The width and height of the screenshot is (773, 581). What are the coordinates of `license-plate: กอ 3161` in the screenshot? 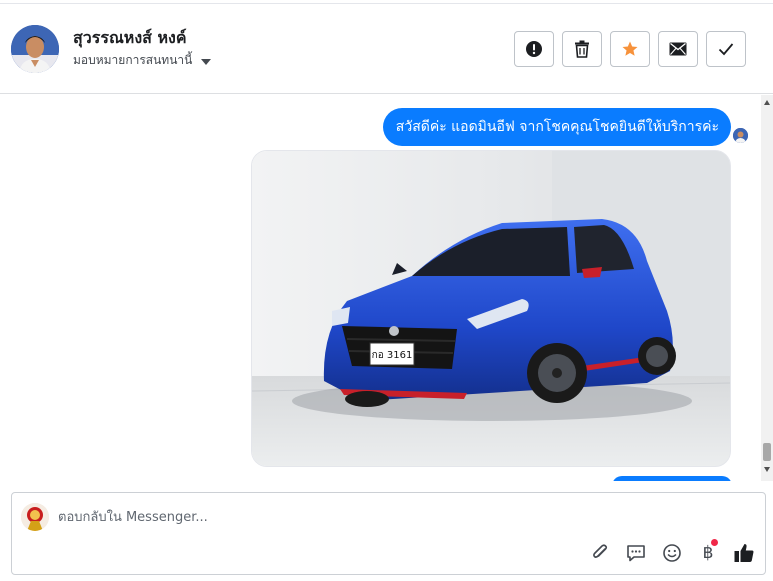 It's located at (392, 355).